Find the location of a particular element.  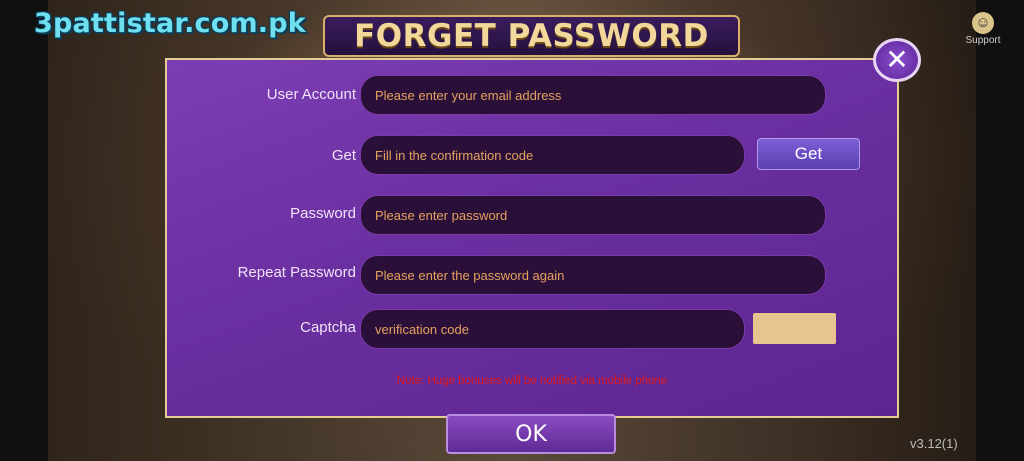

captcha-image is located at coordinates (794, 328).